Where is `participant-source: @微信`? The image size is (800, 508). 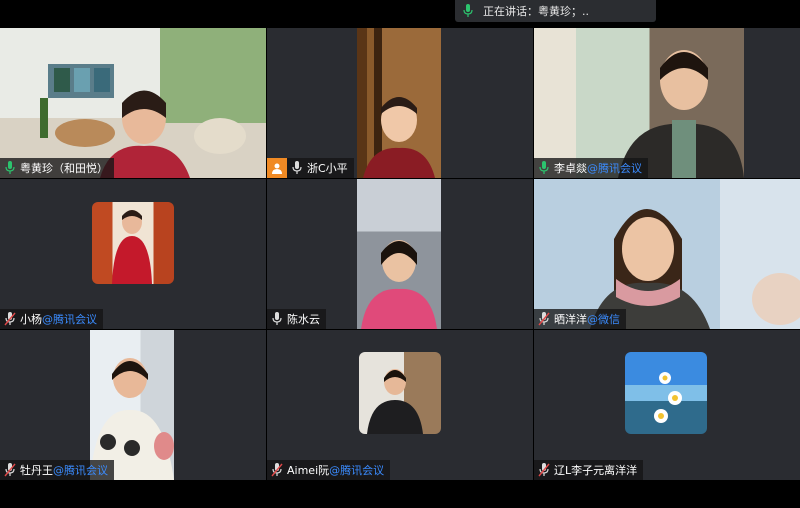 participant-source: @微信 is located at coordinates (603, 319).